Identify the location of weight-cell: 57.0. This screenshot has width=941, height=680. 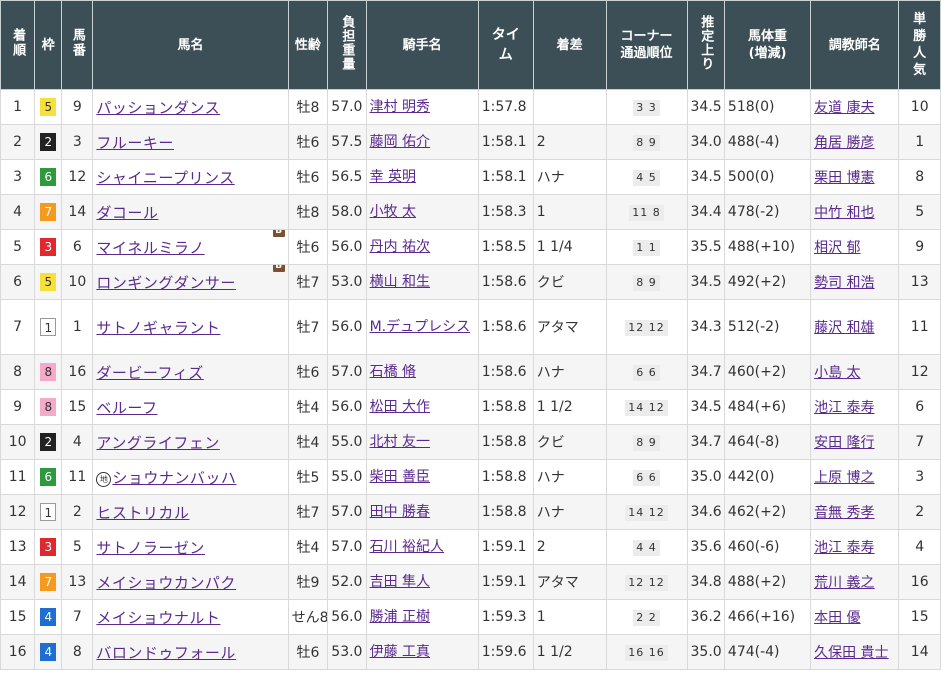
(347, 107).